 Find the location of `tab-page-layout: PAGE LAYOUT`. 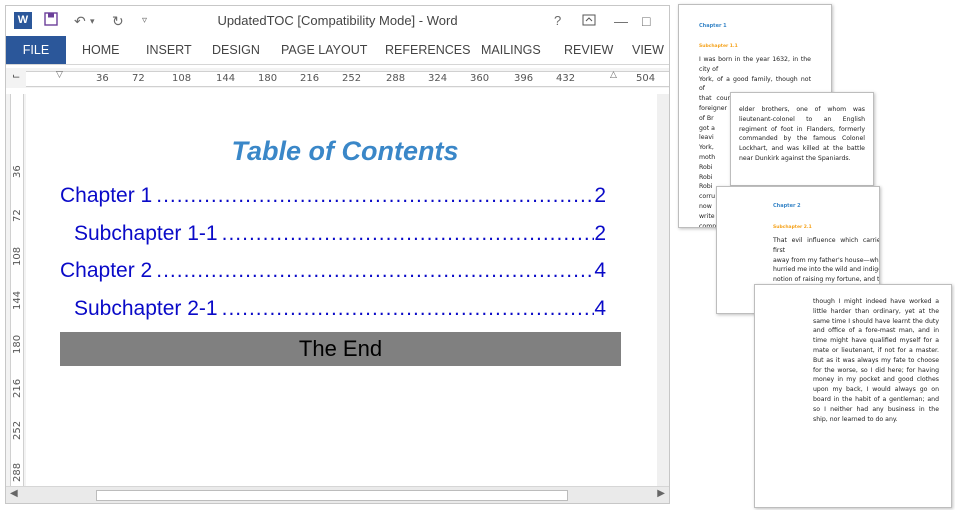

tab-page-layout: PAGE LAYOUT is located at coordinates (324, 50).